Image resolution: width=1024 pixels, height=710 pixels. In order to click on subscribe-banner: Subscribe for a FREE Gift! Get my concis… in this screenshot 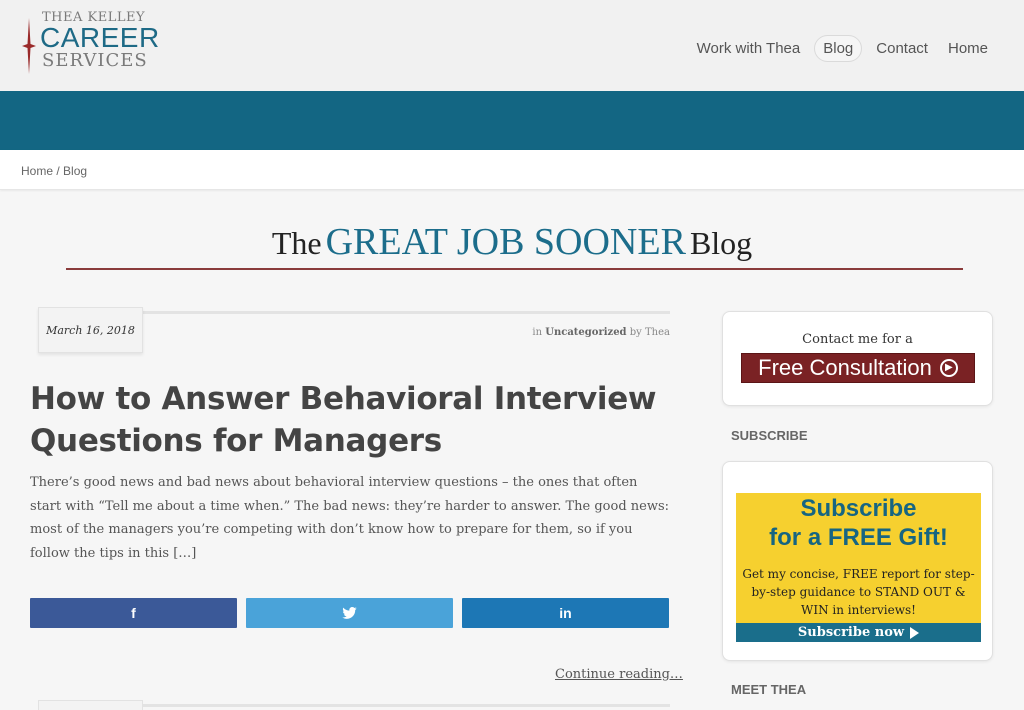, I will do `click(858, 567)`.